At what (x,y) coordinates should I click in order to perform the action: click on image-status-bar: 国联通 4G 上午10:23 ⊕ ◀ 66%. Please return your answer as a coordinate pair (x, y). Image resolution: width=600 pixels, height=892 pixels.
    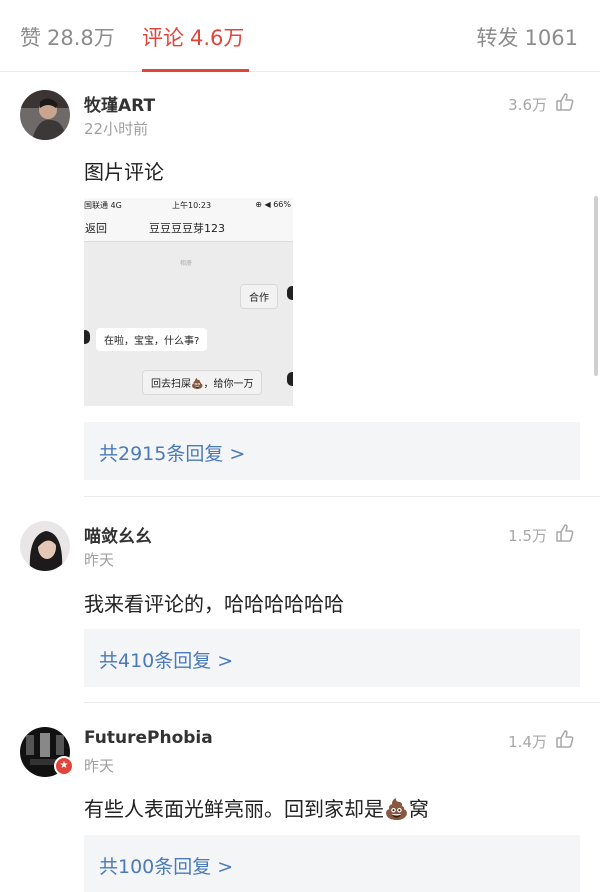
    Looking at the image, I should click on (188, 205).